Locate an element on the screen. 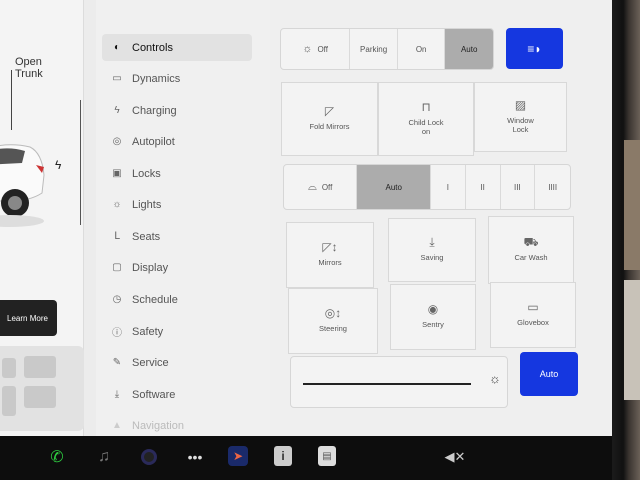 This screenshot has height=480, width=640. nav-item-label: Navigation is located at coordinates (158, 425).